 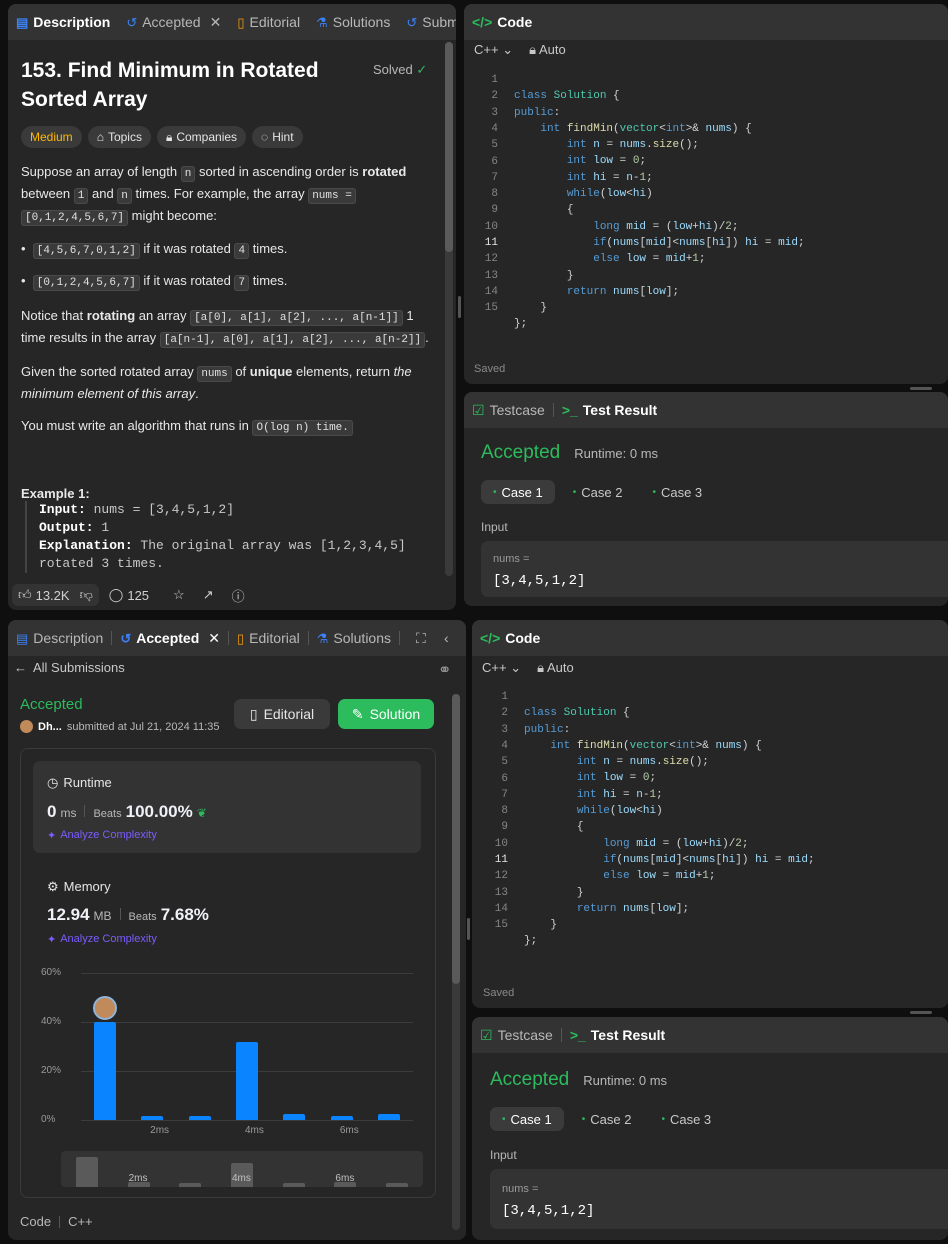 What do you see at coordinates (282, 714) in the screenshot?
I see `editorial-button: ▯ Editorial` at bounding box center [282, 714].